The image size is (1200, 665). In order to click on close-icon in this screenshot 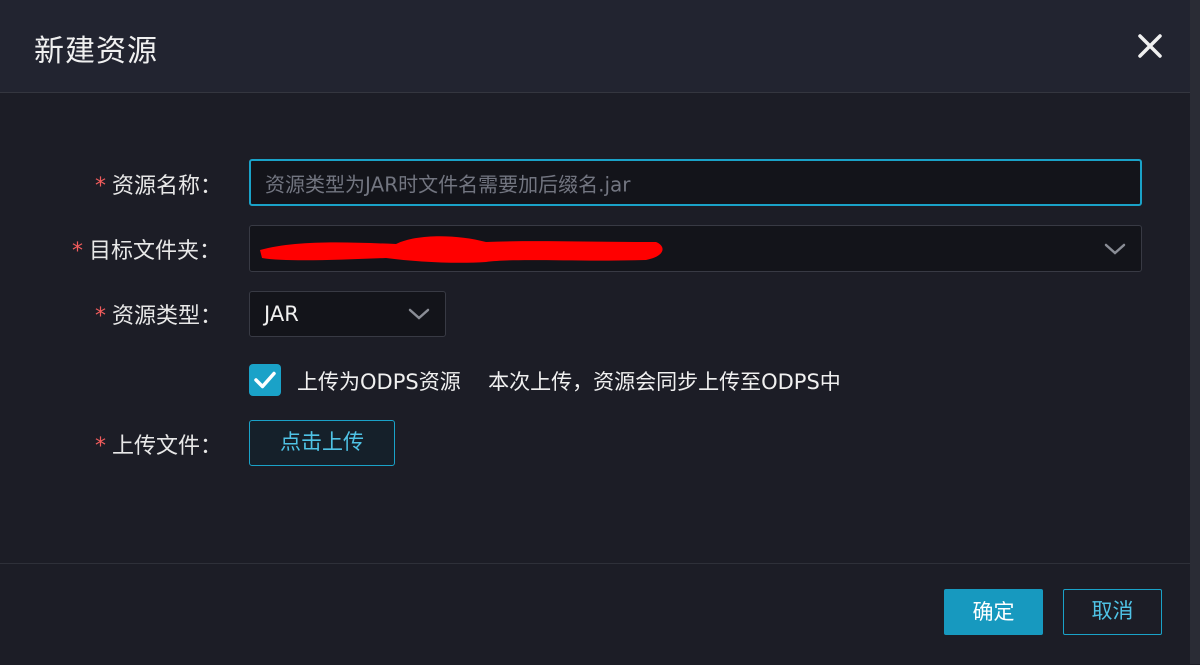, I will do `click(1150, 46)`.